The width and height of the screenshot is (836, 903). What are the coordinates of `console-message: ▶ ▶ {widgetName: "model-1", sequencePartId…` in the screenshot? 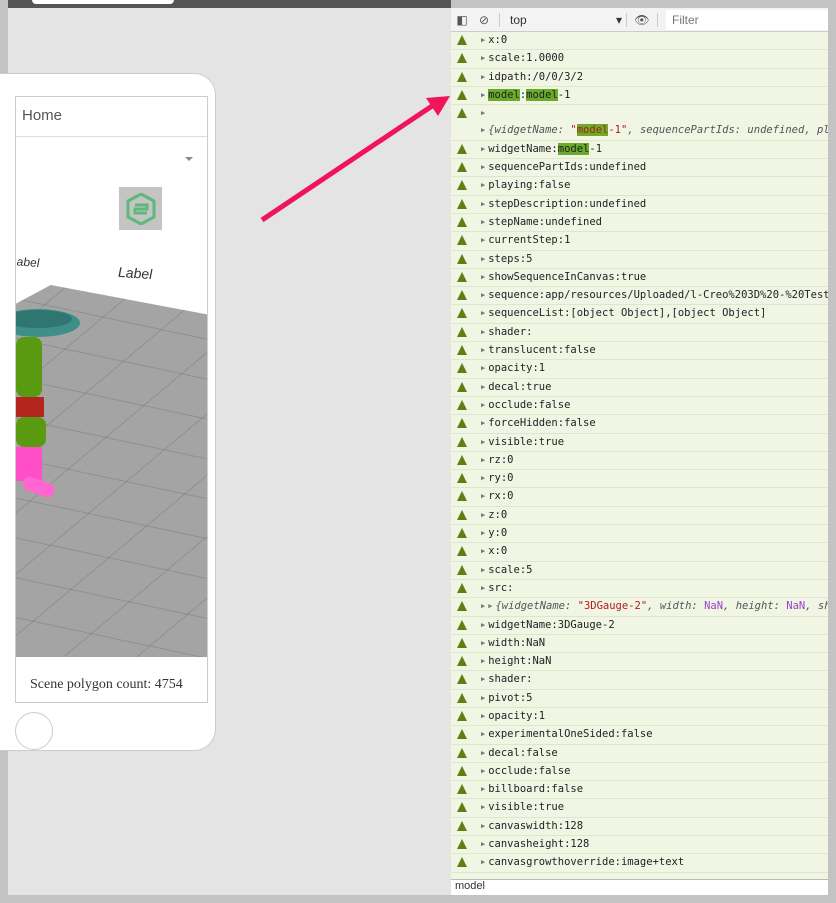 It's located at (639, 123).